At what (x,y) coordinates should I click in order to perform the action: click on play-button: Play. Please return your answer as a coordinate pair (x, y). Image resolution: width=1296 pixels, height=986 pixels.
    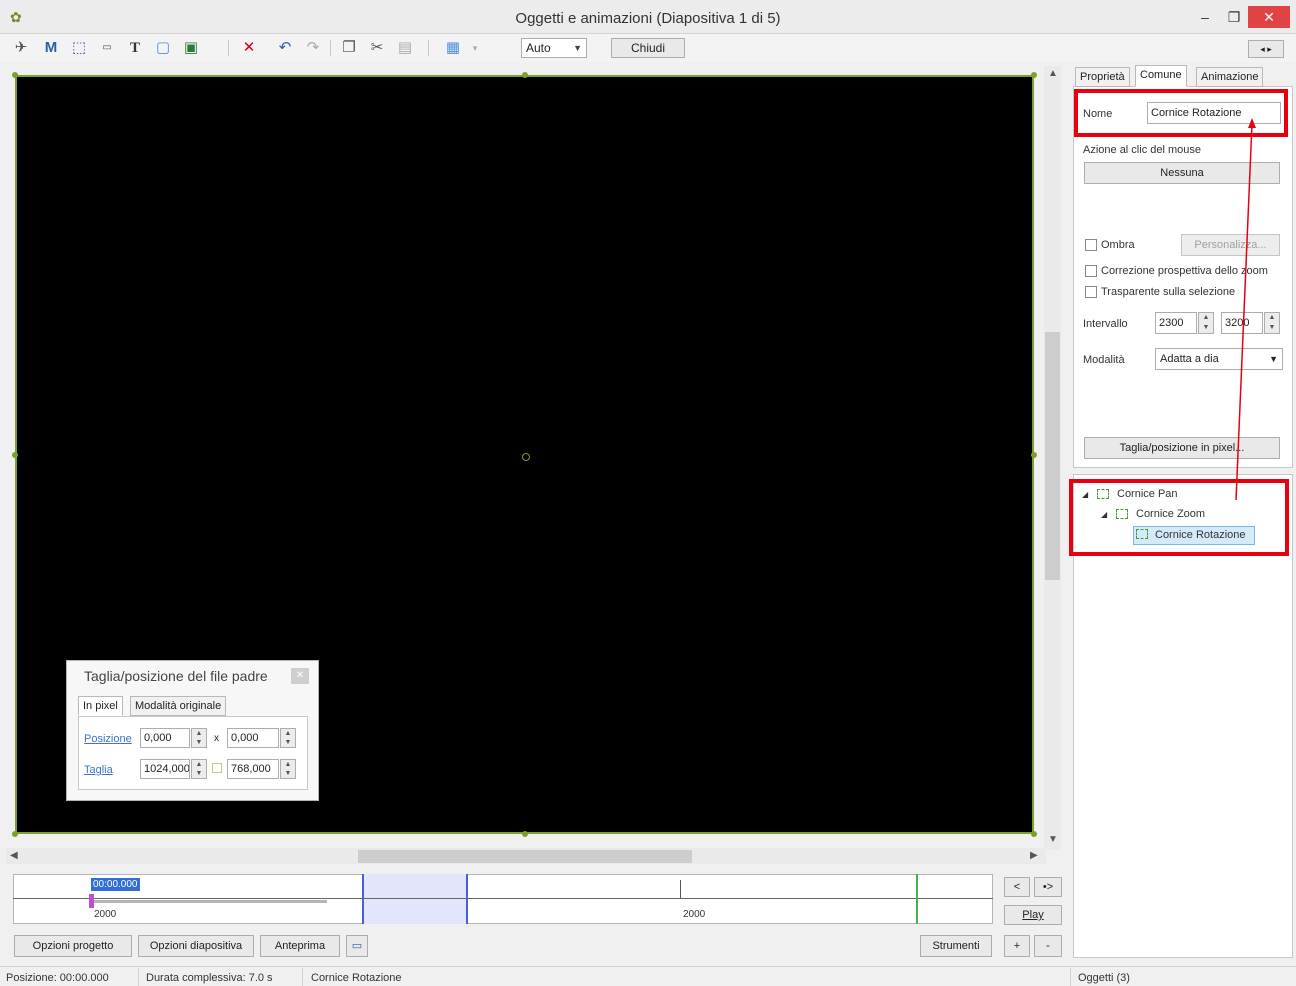
    Looking at the image, I should click on (1033, 915).